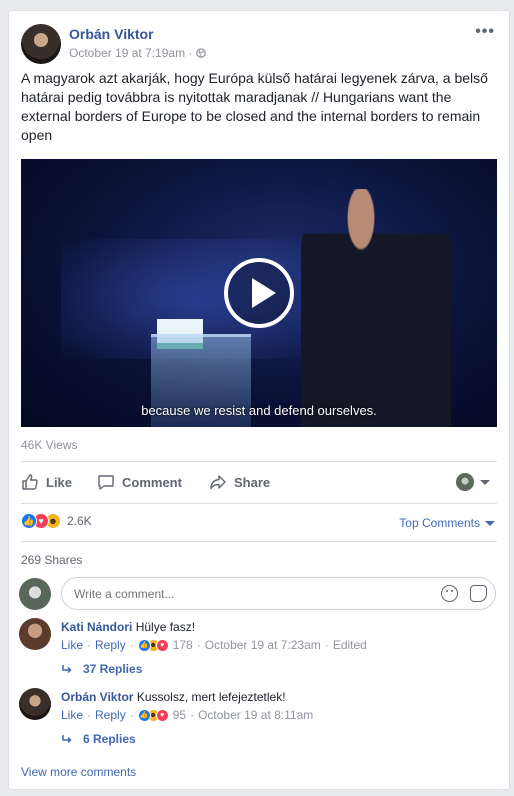 The height and width of the screenshot is (796, 514). What do you see at coordinates (259, 410) in the screenshot?
I see `video-subtitle: because we resist and defend ourselves.` at bounding box center [259, 410].